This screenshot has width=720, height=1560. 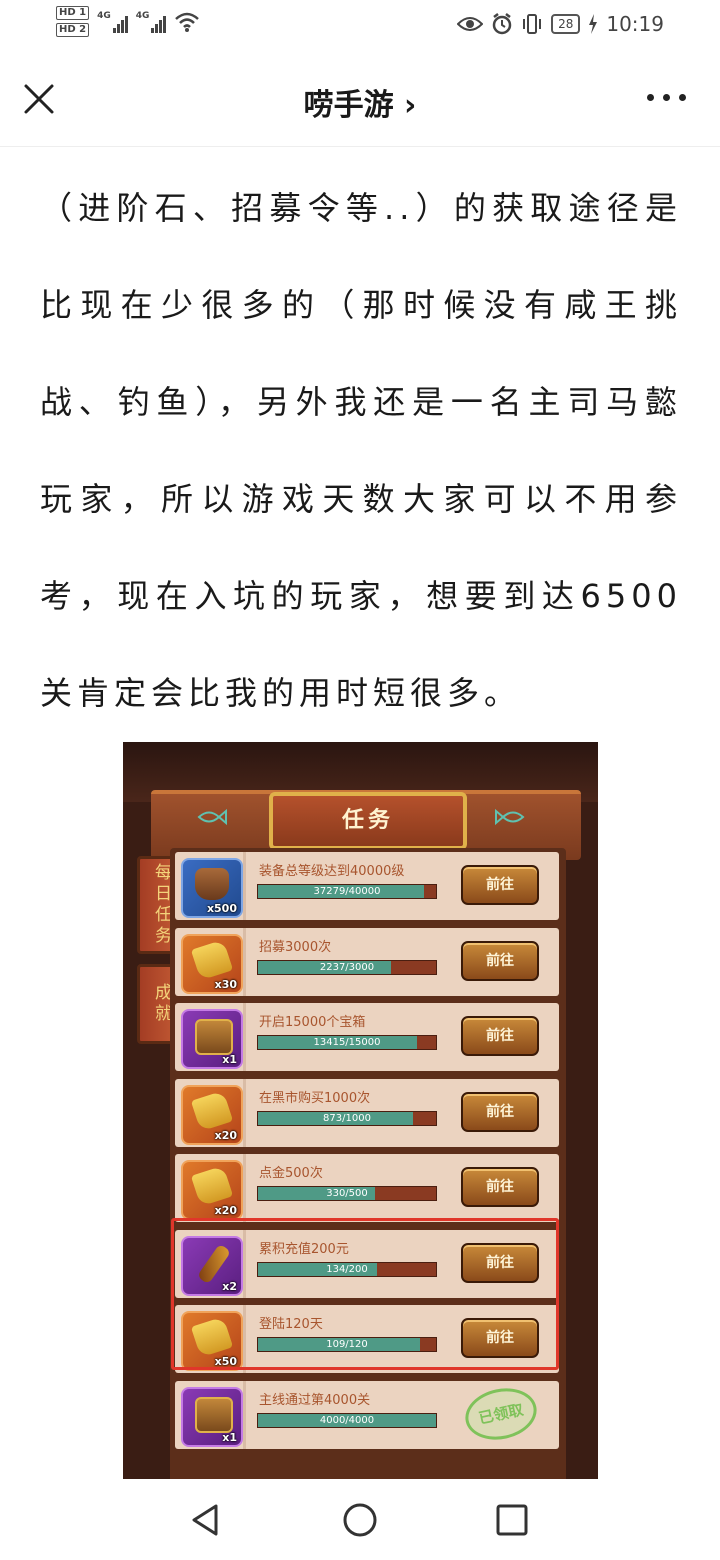 I want to click on clock: 10:19, so click(x=635, y=24).